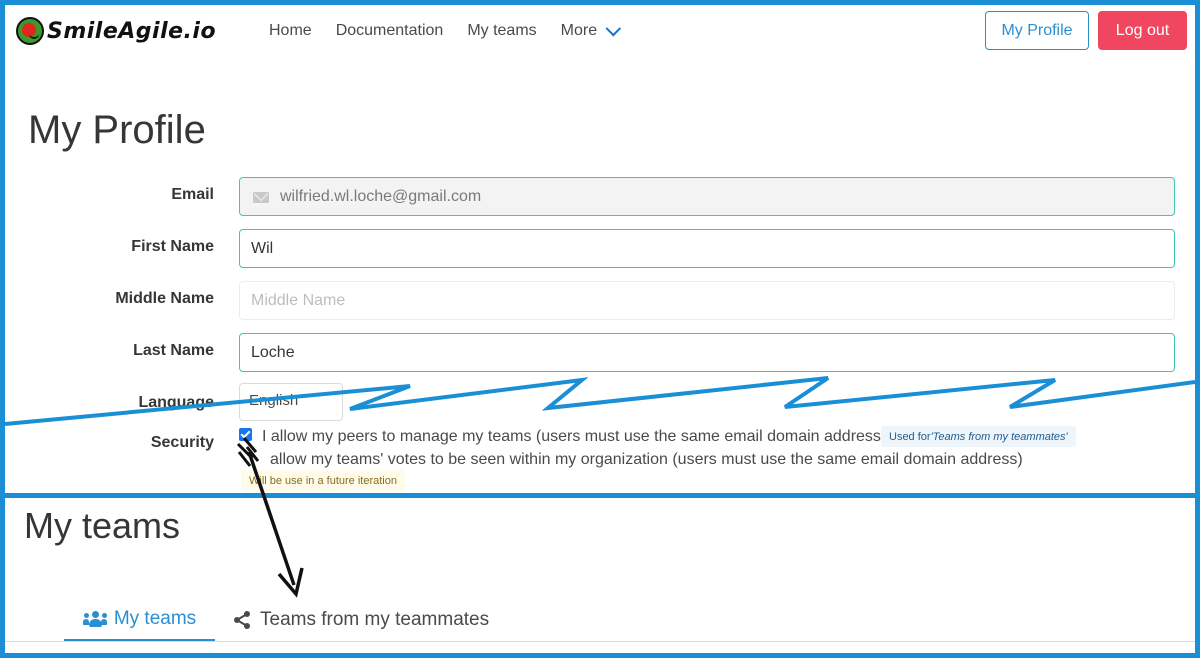 The width and height of the screenshot is (1200, 658). Describe the element at coordinates (290, 31) in the screenshot. I see `nav-home: Home` at that location.